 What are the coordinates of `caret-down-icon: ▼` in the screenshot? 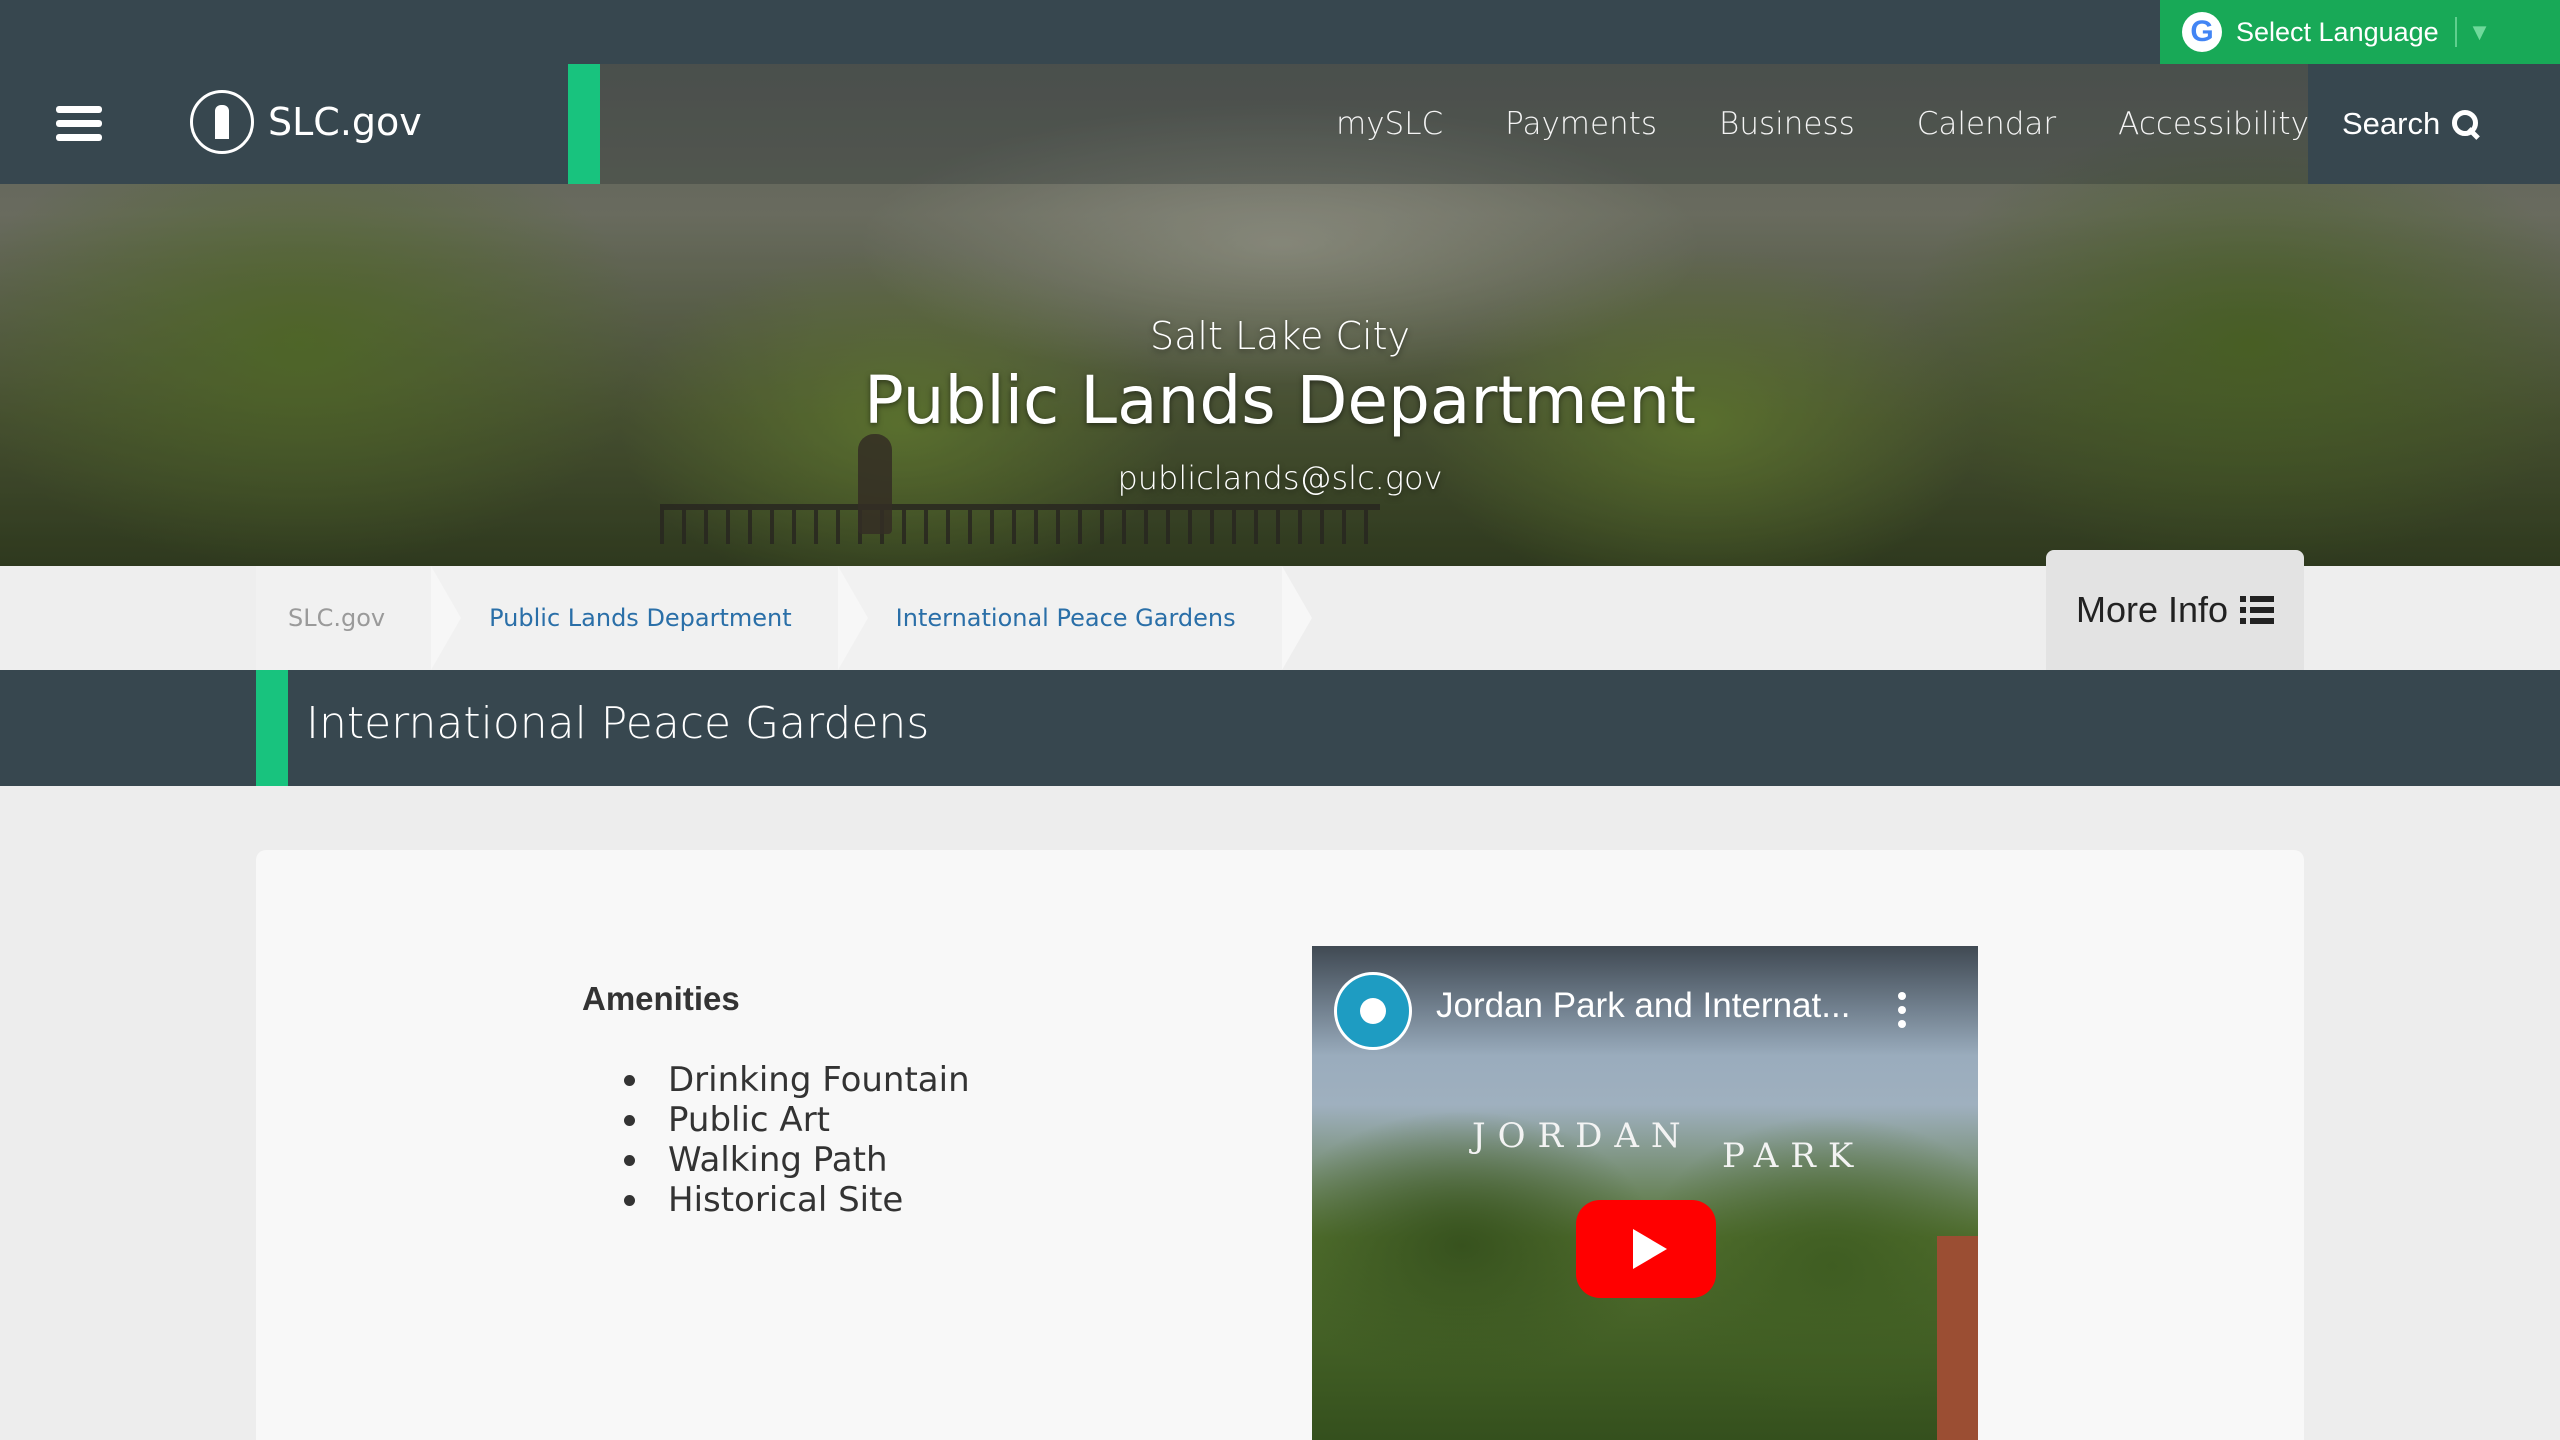 It's located at (2480, 32).